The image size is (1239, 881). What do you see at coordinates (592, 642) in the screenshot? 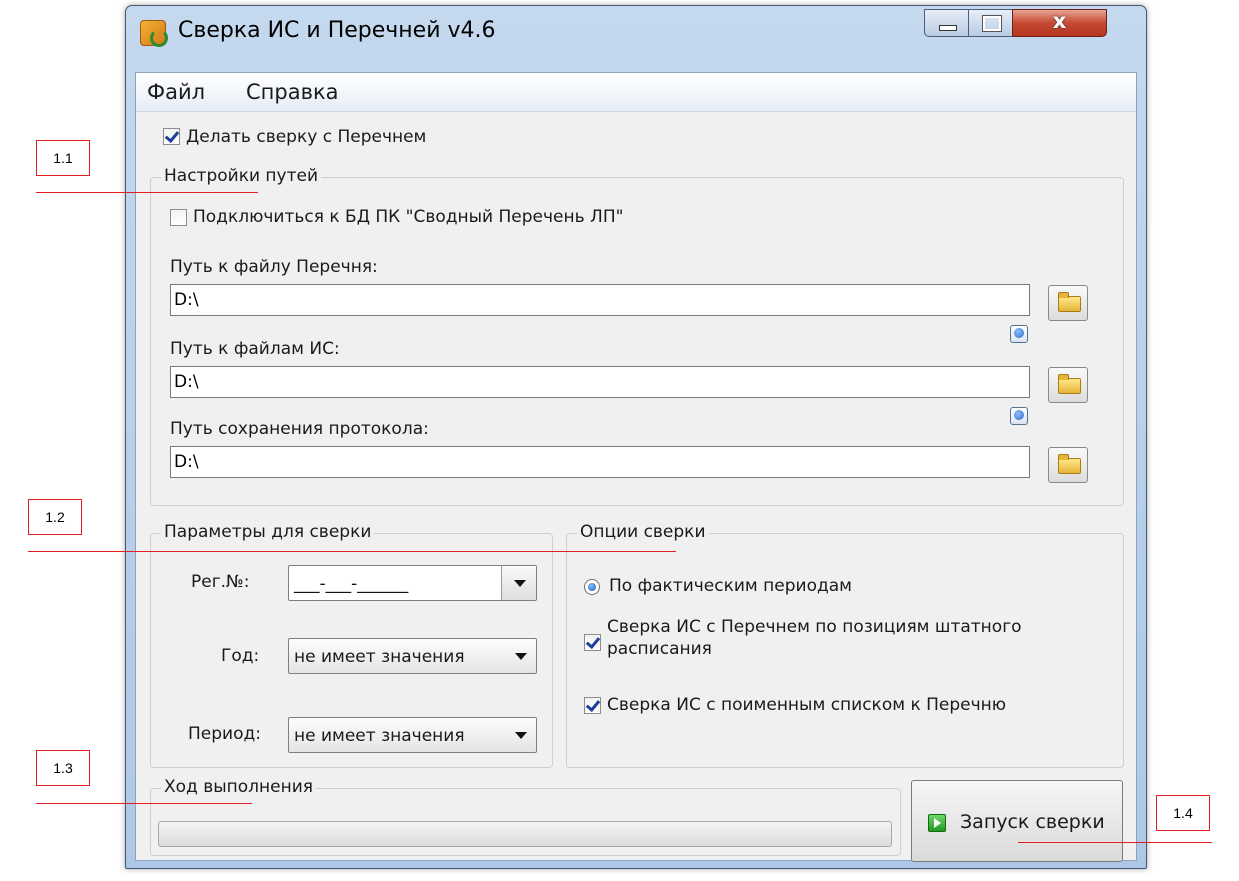
I see `by-positions-checkbox` at bounding box center [592, 642].